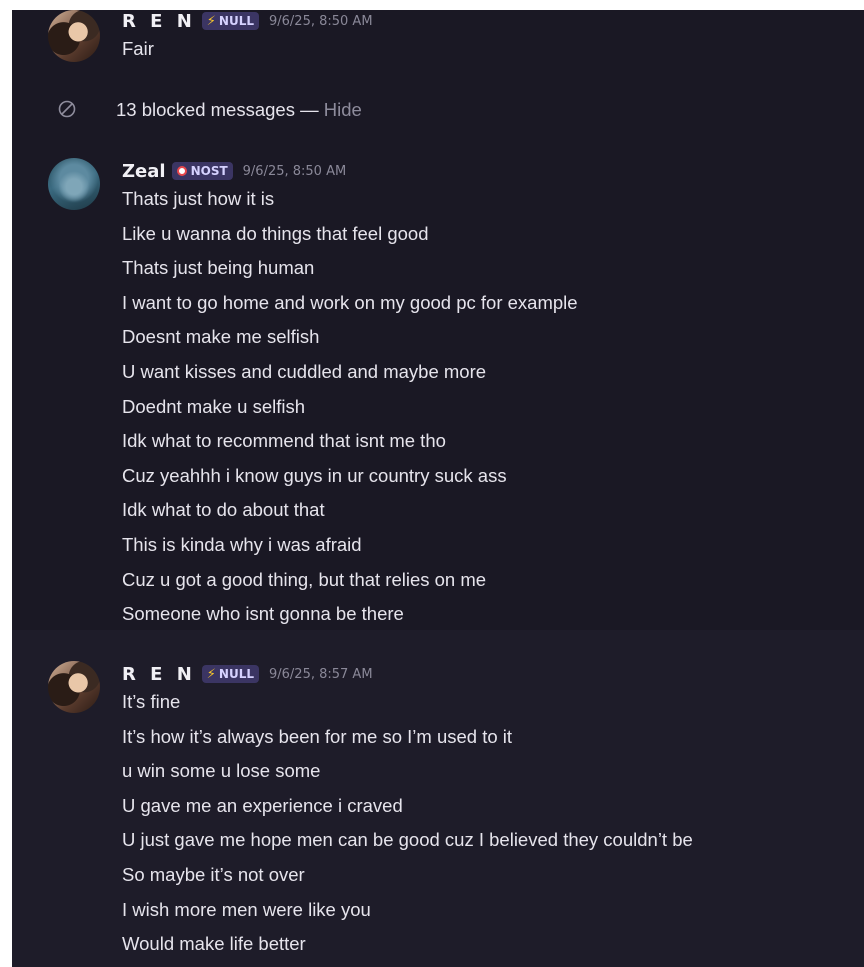 This screenshot has width=864, height=967. What do you see at coordinates (213, 874) in the screenshot?
I see `message-line: So maybe it’s not over` at bounding box center [213, 874].